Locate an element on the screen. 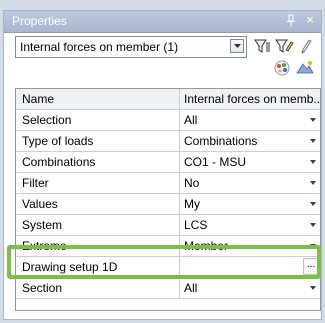  property-name: Filter is located at coordinates (98, 183).